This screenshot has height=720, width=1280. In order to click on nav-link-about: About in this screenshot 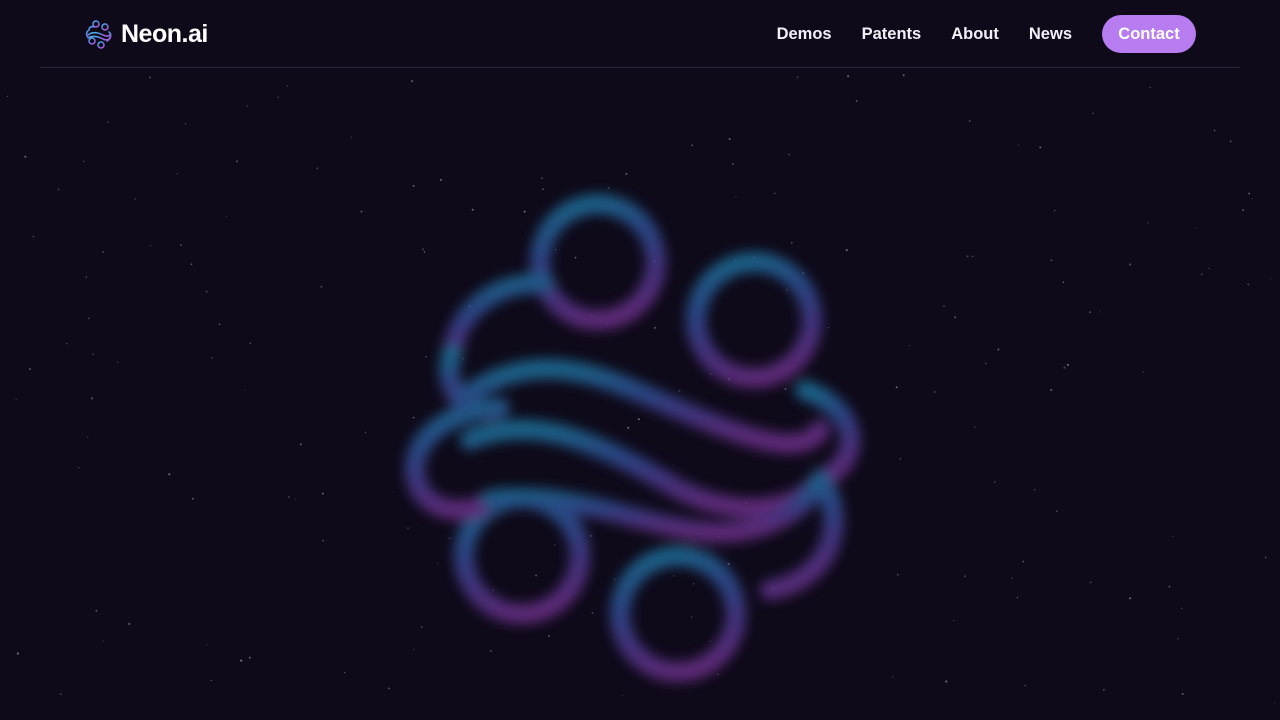, I will do `click(975, 34)`.